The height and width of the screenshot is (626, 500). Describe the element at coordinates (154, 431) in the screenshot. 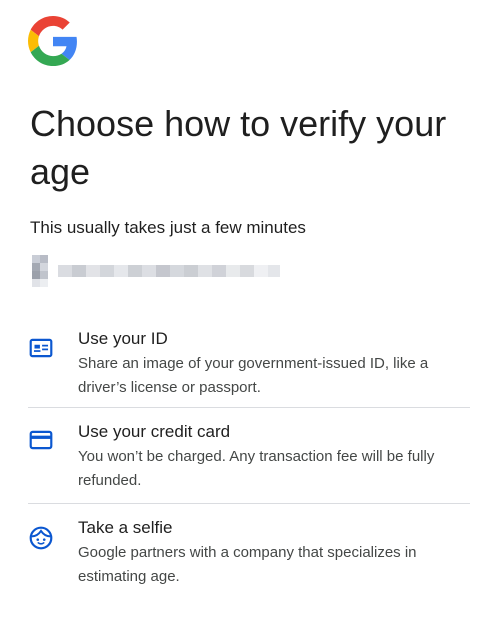

I see `option-title: Use your credit card` at that location.